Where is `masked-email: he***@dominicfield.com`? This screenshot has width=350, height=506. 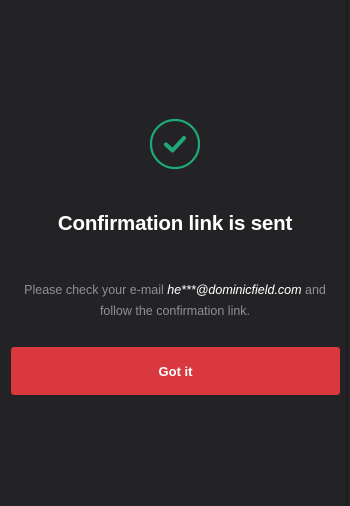
masked-email: he***@dominicfield.com is located at coordinates (234, 290).